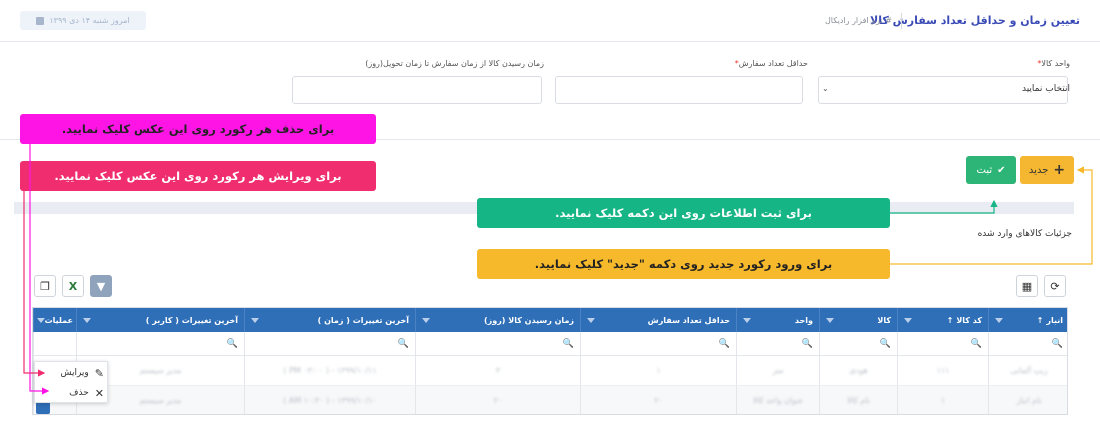 This screenshot has width=1100, height=433. I want to click on table-cell: ۱۳۹۹/۱۰/۱۱ - ( PM ۰۳:۰۰ ), so click(329, 370).